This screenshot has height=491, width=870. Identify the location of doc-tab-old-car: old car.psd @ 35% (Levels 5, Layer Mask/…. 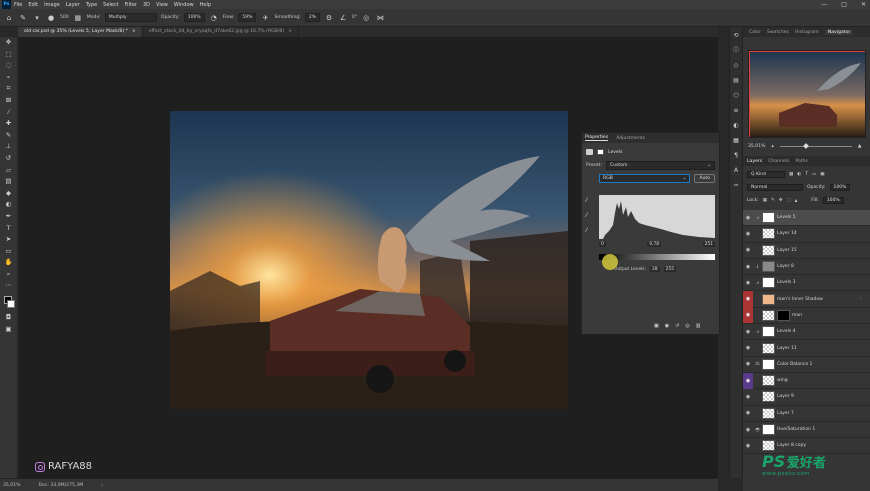
(80, 32).